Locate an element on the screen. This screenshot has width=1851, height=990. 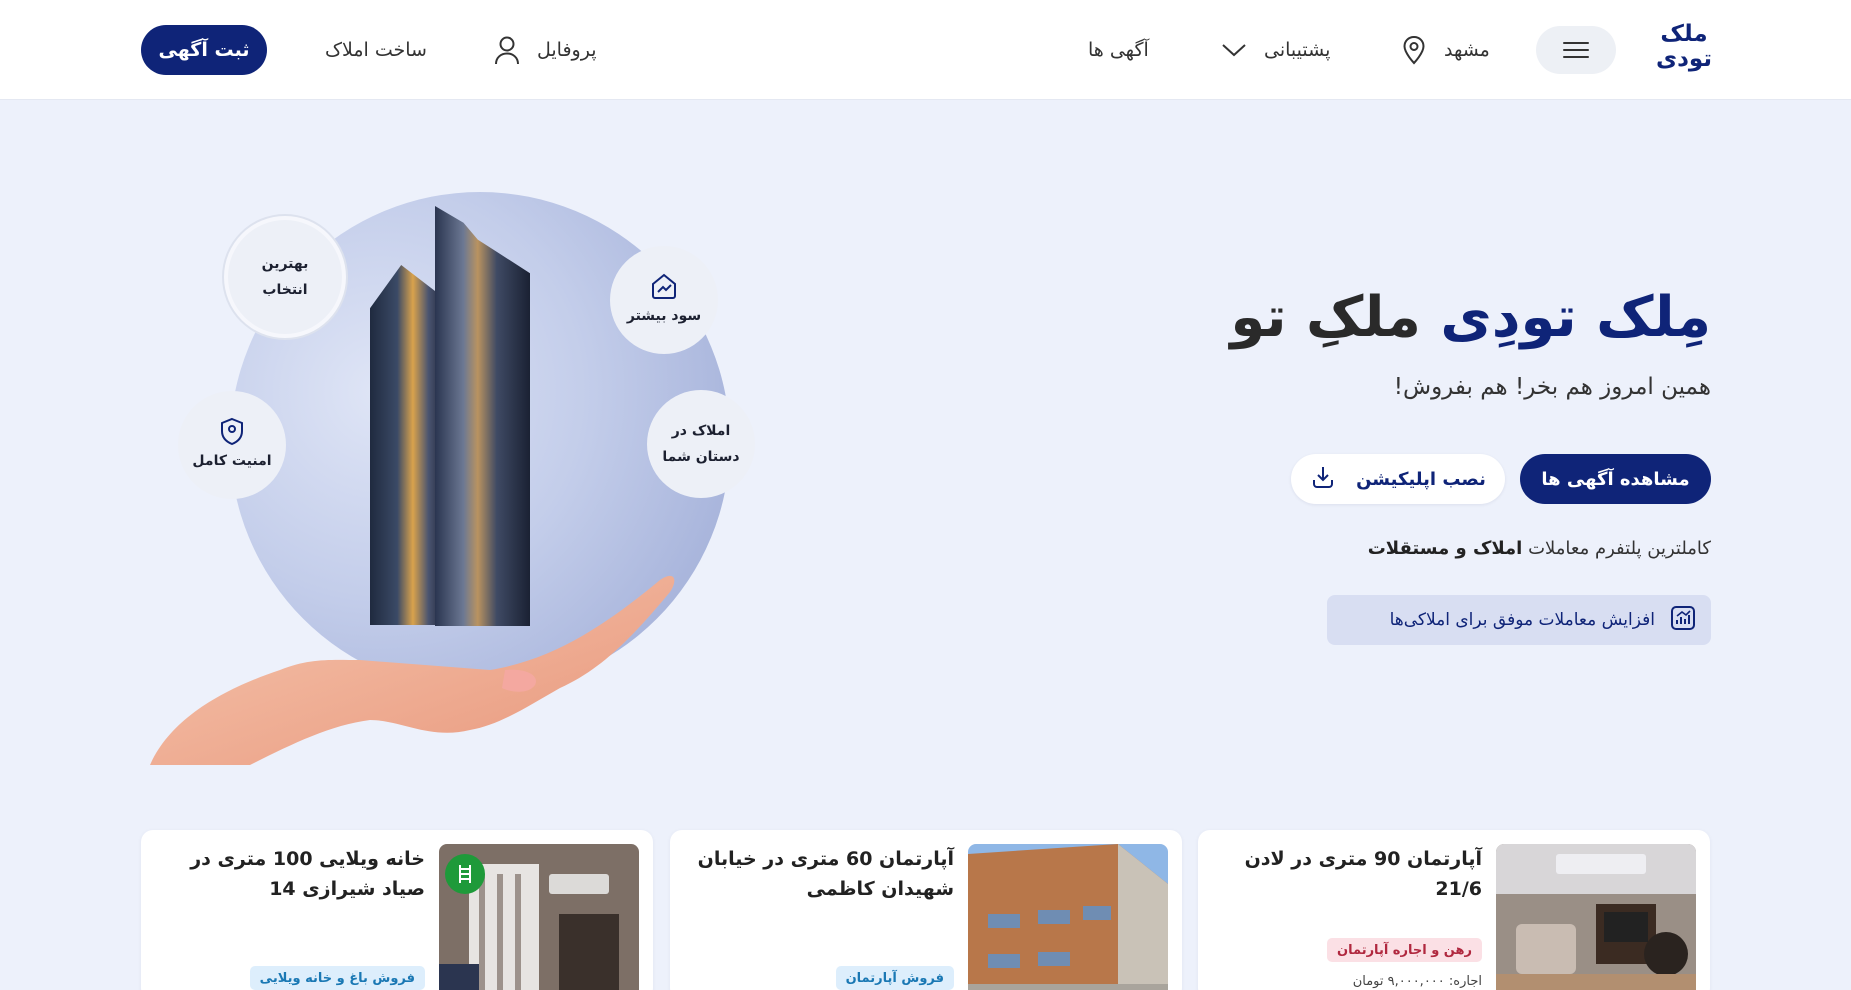
view-ads-button: مشاهده آگهی ها is located at coordinates (1615, 479).